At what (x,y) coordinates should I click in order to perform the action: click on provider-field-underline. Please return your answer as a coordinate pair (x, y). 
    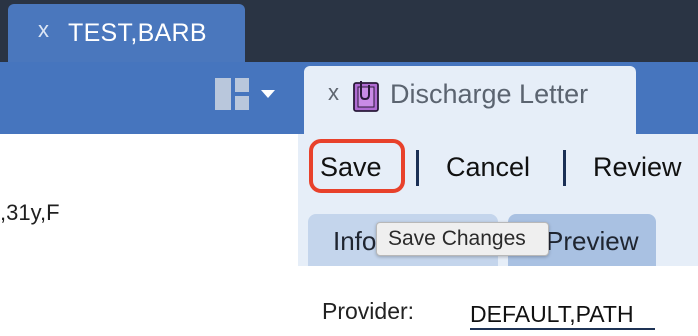
    Looking at the image, I should click on (562, 329).